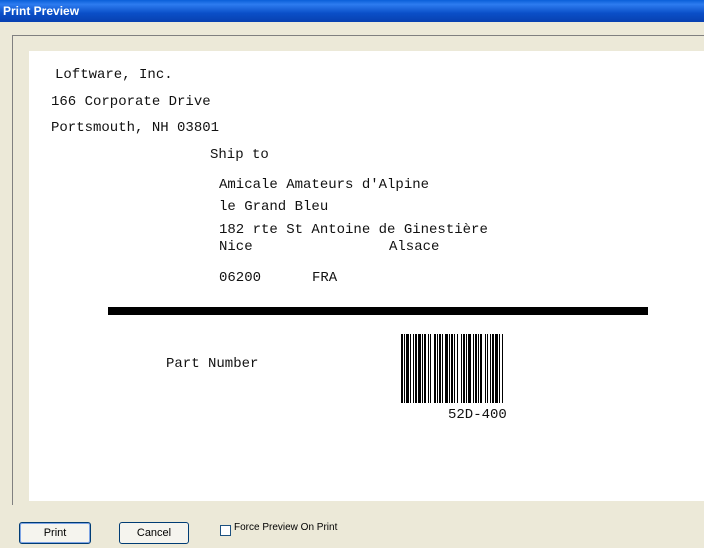 This screenshot has height=548, width=704. What do you see at coordinates (274, 207) in the screenshot?
I see `to-line-building: le Grand Bleu` at bounding box center [274, 207].